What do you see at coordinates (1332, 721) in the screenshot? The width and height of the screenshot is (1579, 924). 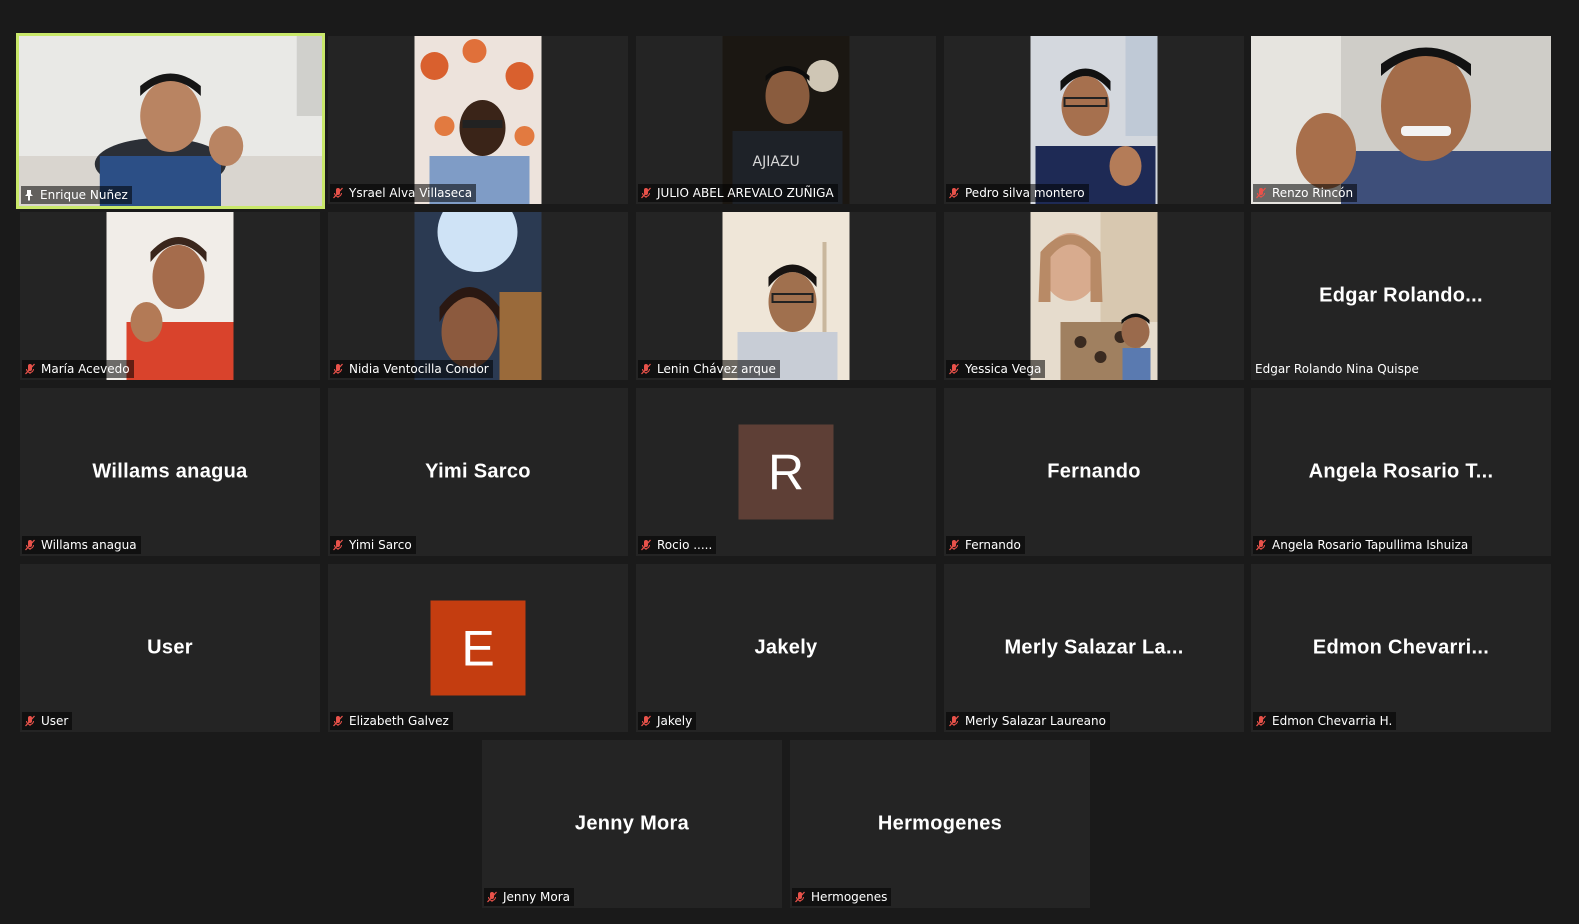 I see `participant-name: Edmon Chevarria H.` at bounding box center [1332, 721].